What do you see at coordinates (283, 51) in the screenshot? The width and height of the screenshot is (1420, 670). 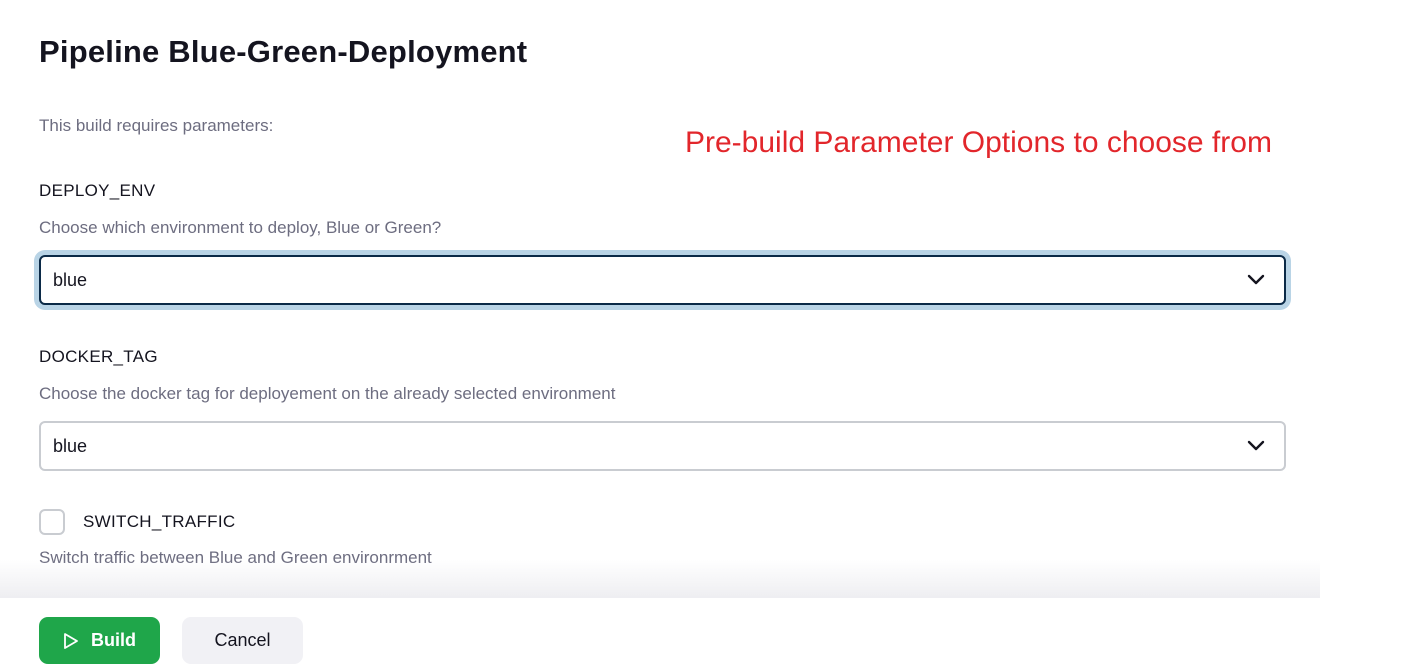 I see `page-title: Pipeline Blue-Green-Deployment` at bounding box center [283, 51].